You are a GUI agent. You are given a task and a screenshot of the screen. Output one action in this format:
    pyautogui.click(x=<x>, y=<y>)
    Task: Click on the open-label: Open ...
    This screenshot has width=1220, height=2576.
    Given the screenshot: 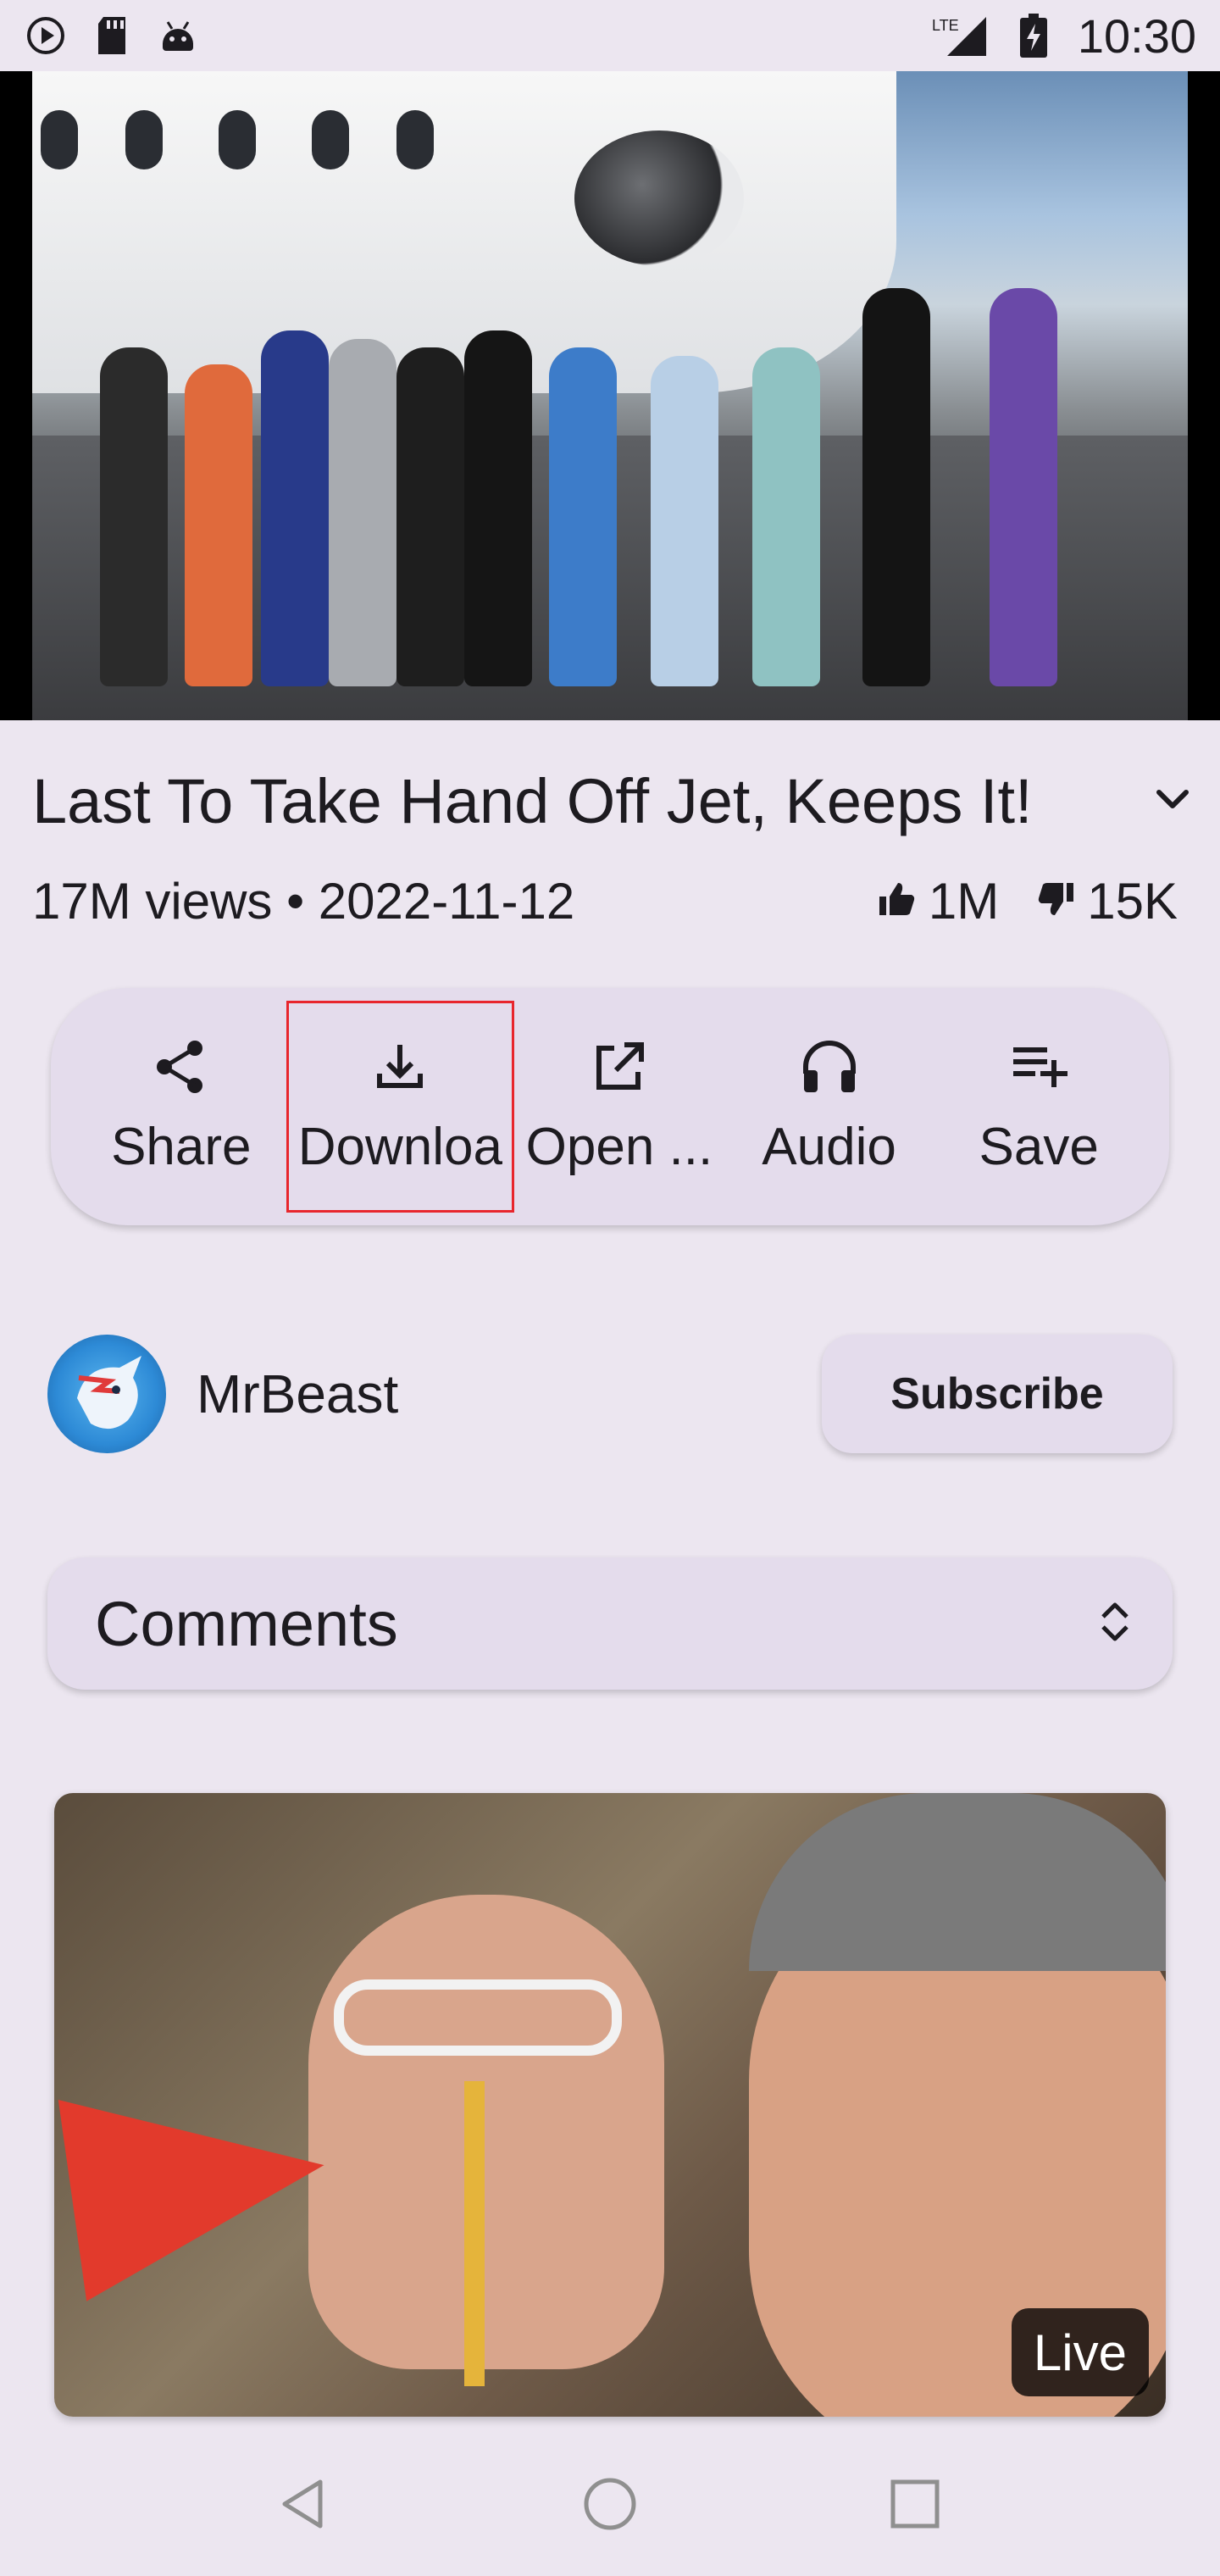 What is the action you would take?
    pyautogui.click(x=619, y=1147)
    